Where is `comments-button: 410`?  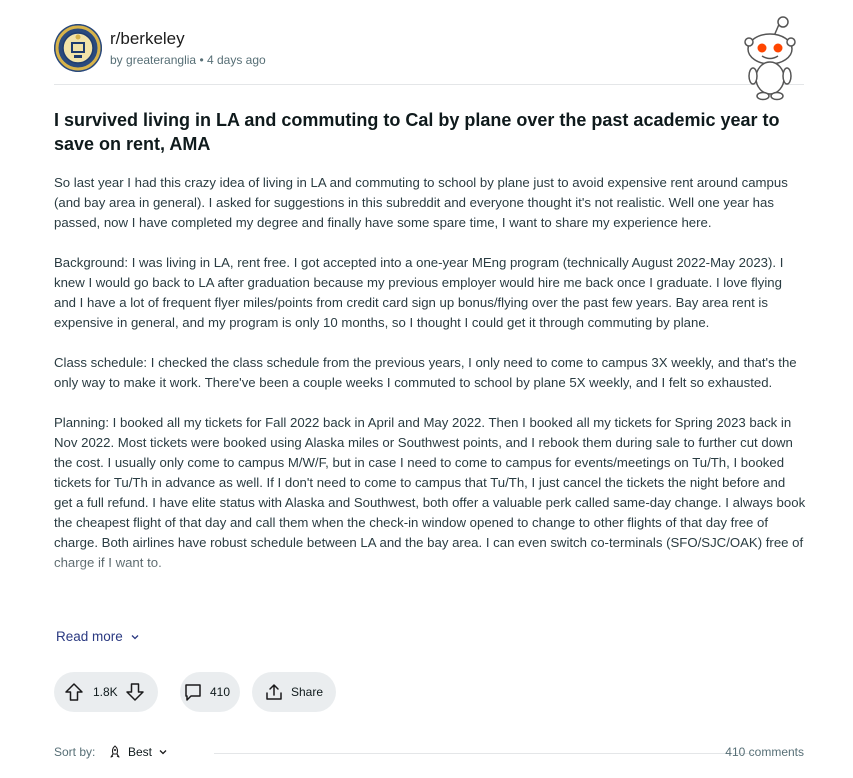
comments-button: 410 is located at coordinates (210, 692).